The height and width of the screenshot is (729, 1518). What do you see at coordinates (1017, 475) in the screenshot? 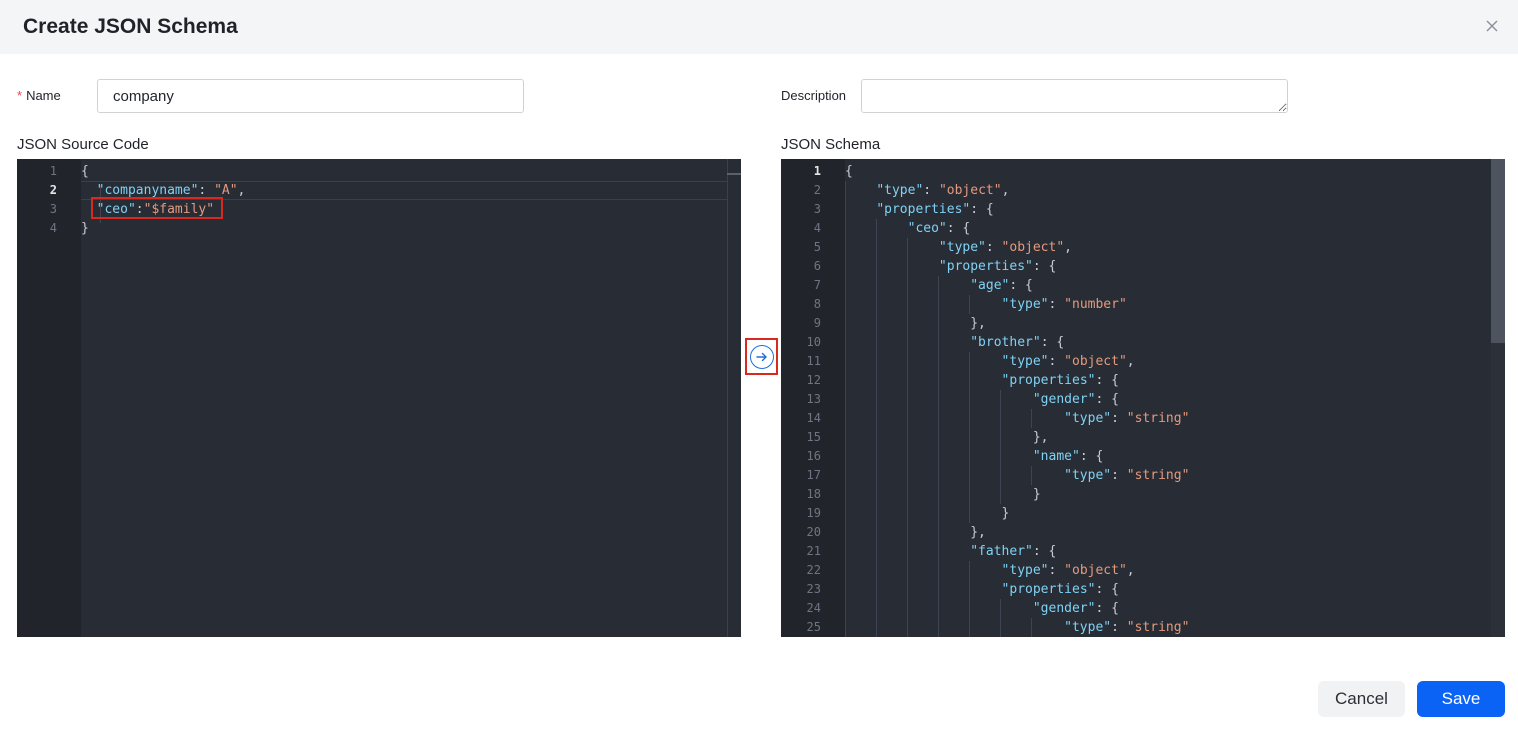
I see `code-text: "type": "string"` at bounding box center [1017, 475].